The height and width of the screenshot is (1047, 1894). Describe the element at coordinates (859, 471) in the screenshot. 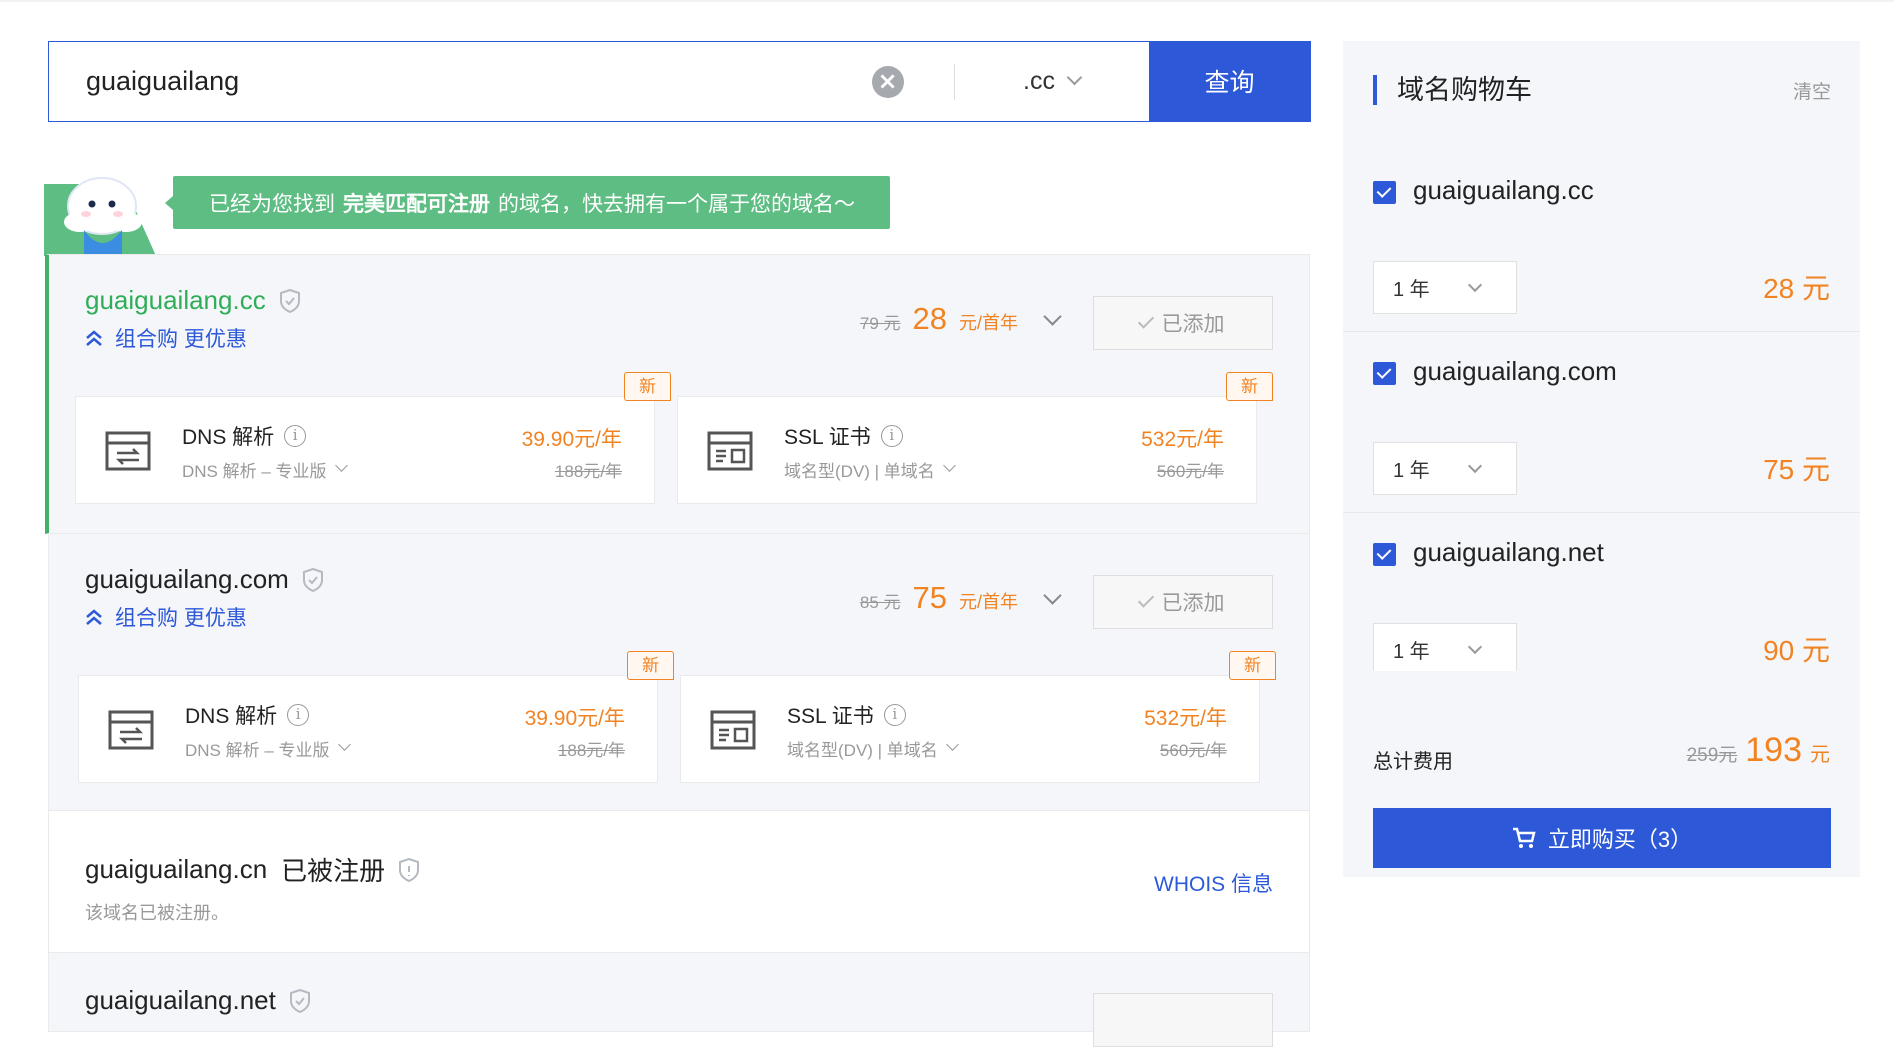

I see `addon-plan-text: 域名型(DV) | 单域名` at that location.